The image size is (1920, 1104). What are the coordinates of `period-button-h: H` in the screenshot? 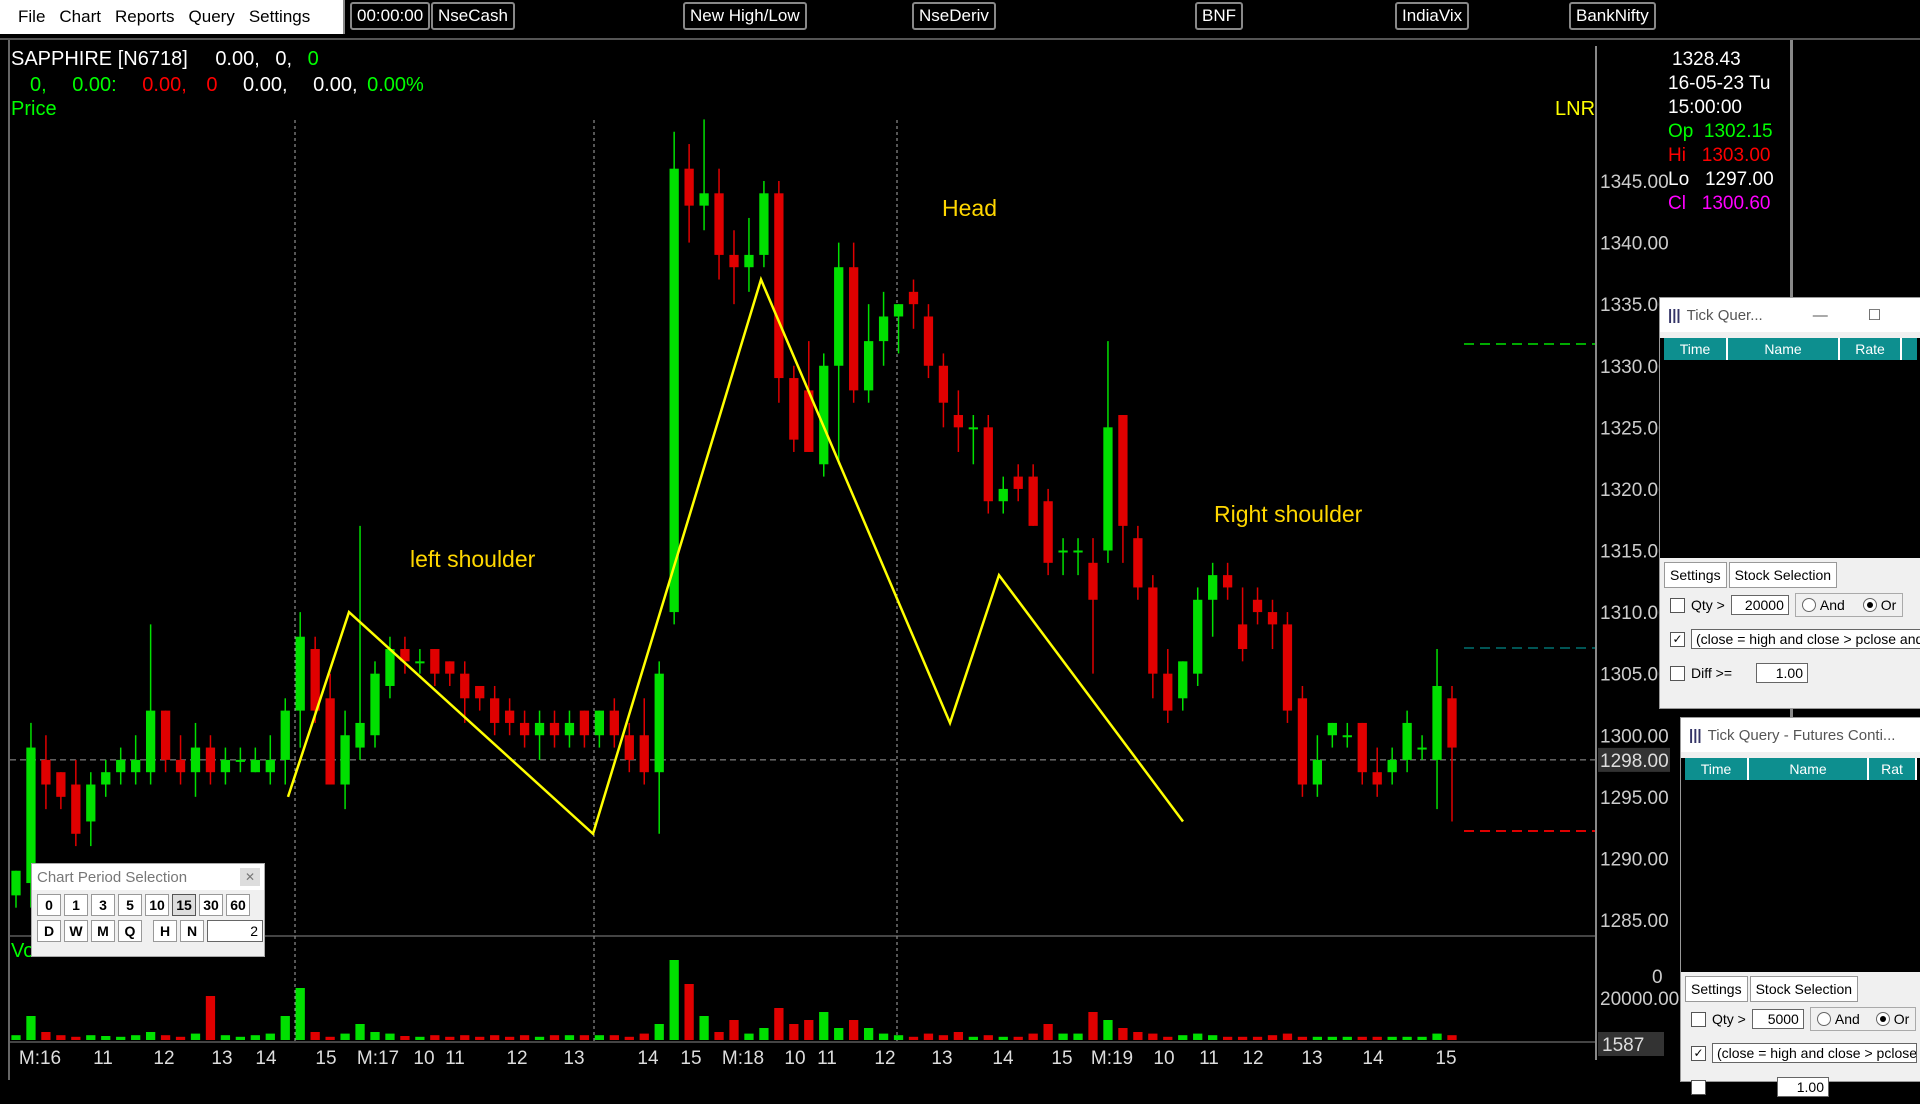 It's located at (165, 931).